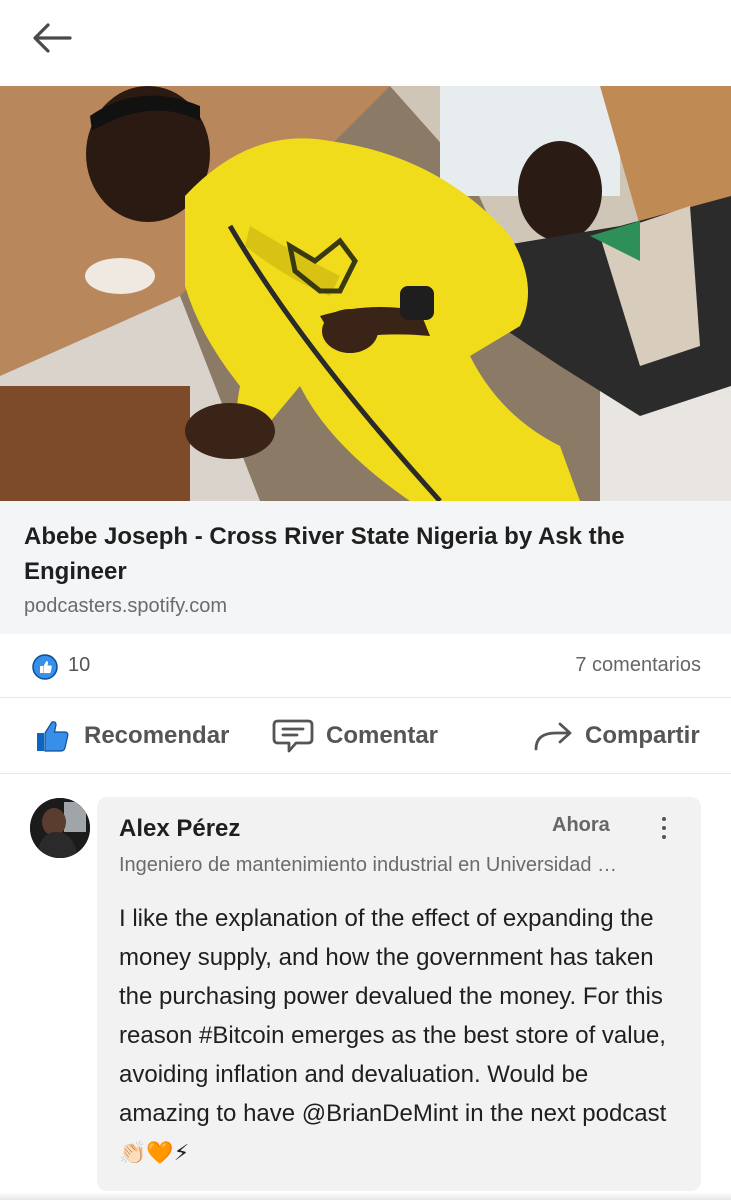 The image size is (731, 1200). I want to click on share-arrow-icon, so click(553, 736).